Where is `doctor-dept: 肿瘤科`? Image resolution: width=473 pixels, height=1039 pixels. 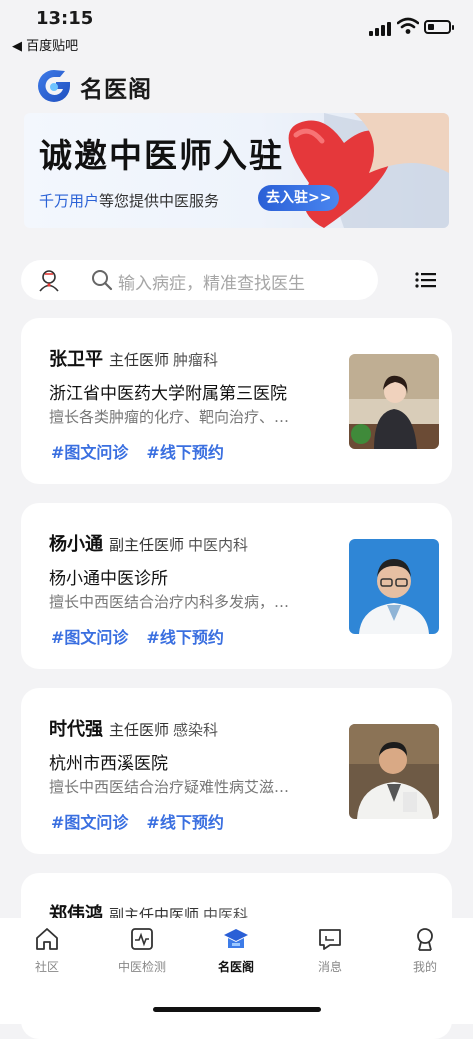
doctor-dept: 肿瘤科 is located at coordinates (196, 360).